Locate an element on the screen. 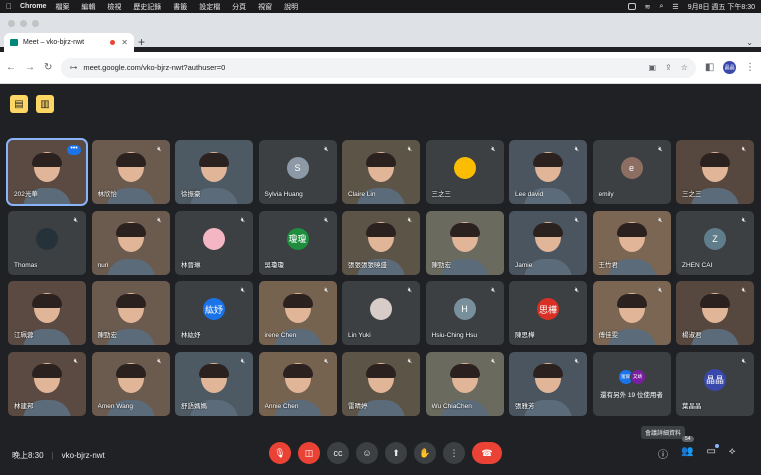 The width and height of the screenshot is (761, 475). notes-icon: ▤ is located at coordinates (19, 104).